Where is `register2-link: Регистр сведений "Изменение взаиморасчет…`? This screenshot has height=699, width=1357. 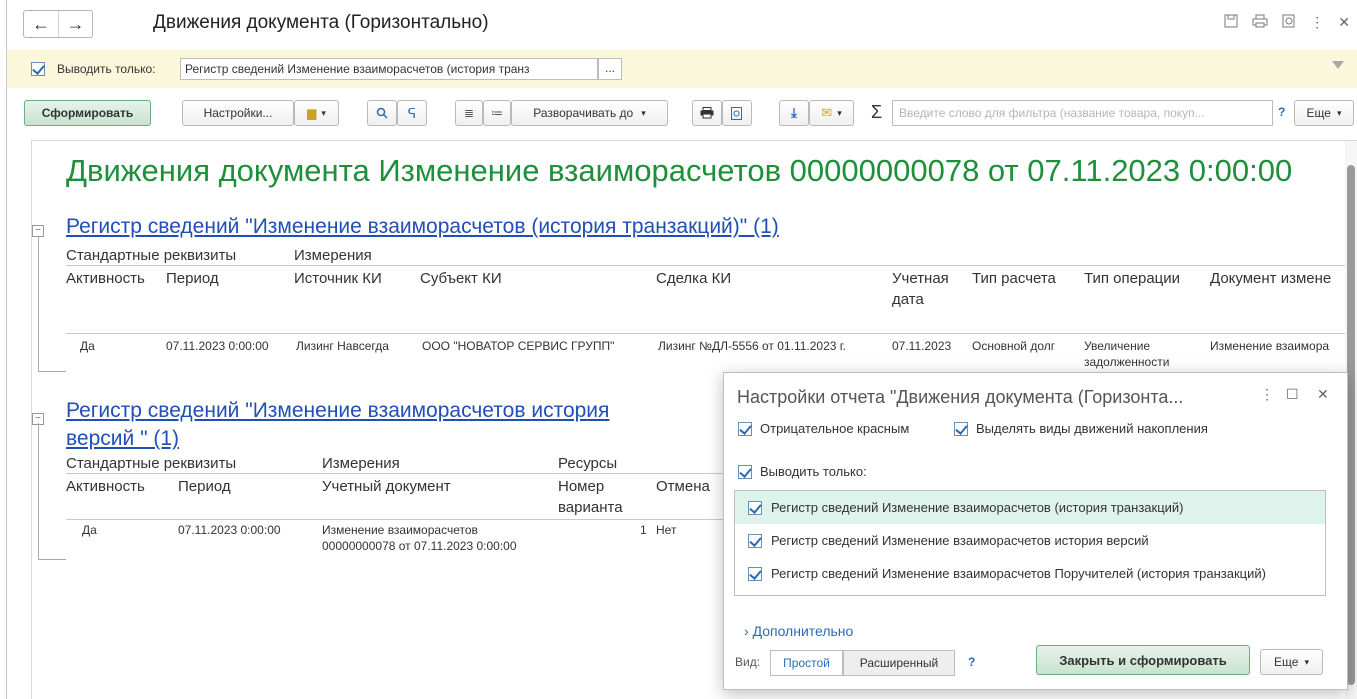
register2-link: Регистр сведений "Изменение взаиморасчет… is located at coordinates (337, 411).